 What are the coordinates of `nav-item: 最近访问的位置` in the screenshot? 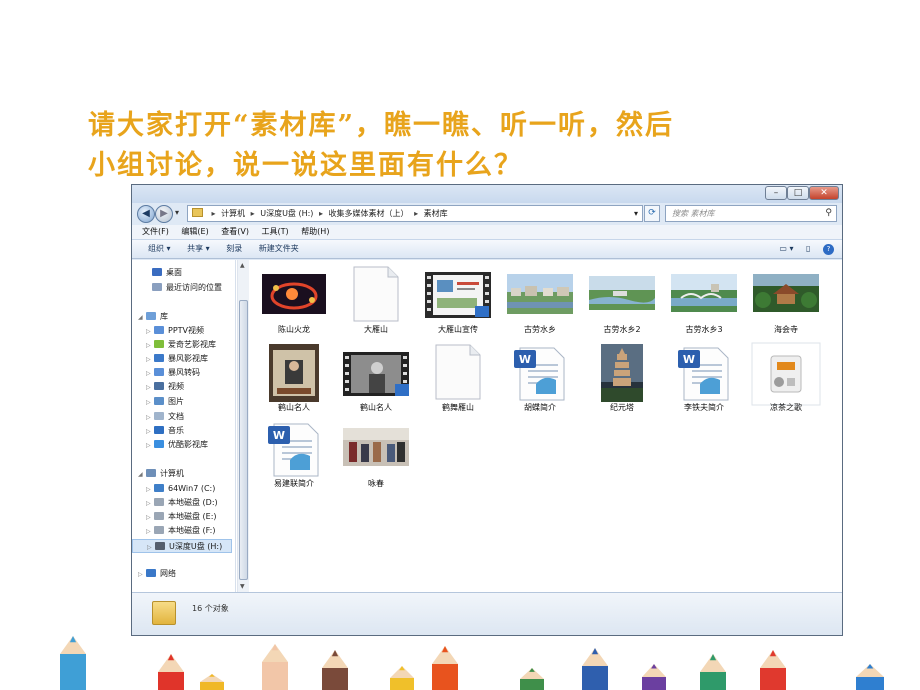 It's located at (177, 288).